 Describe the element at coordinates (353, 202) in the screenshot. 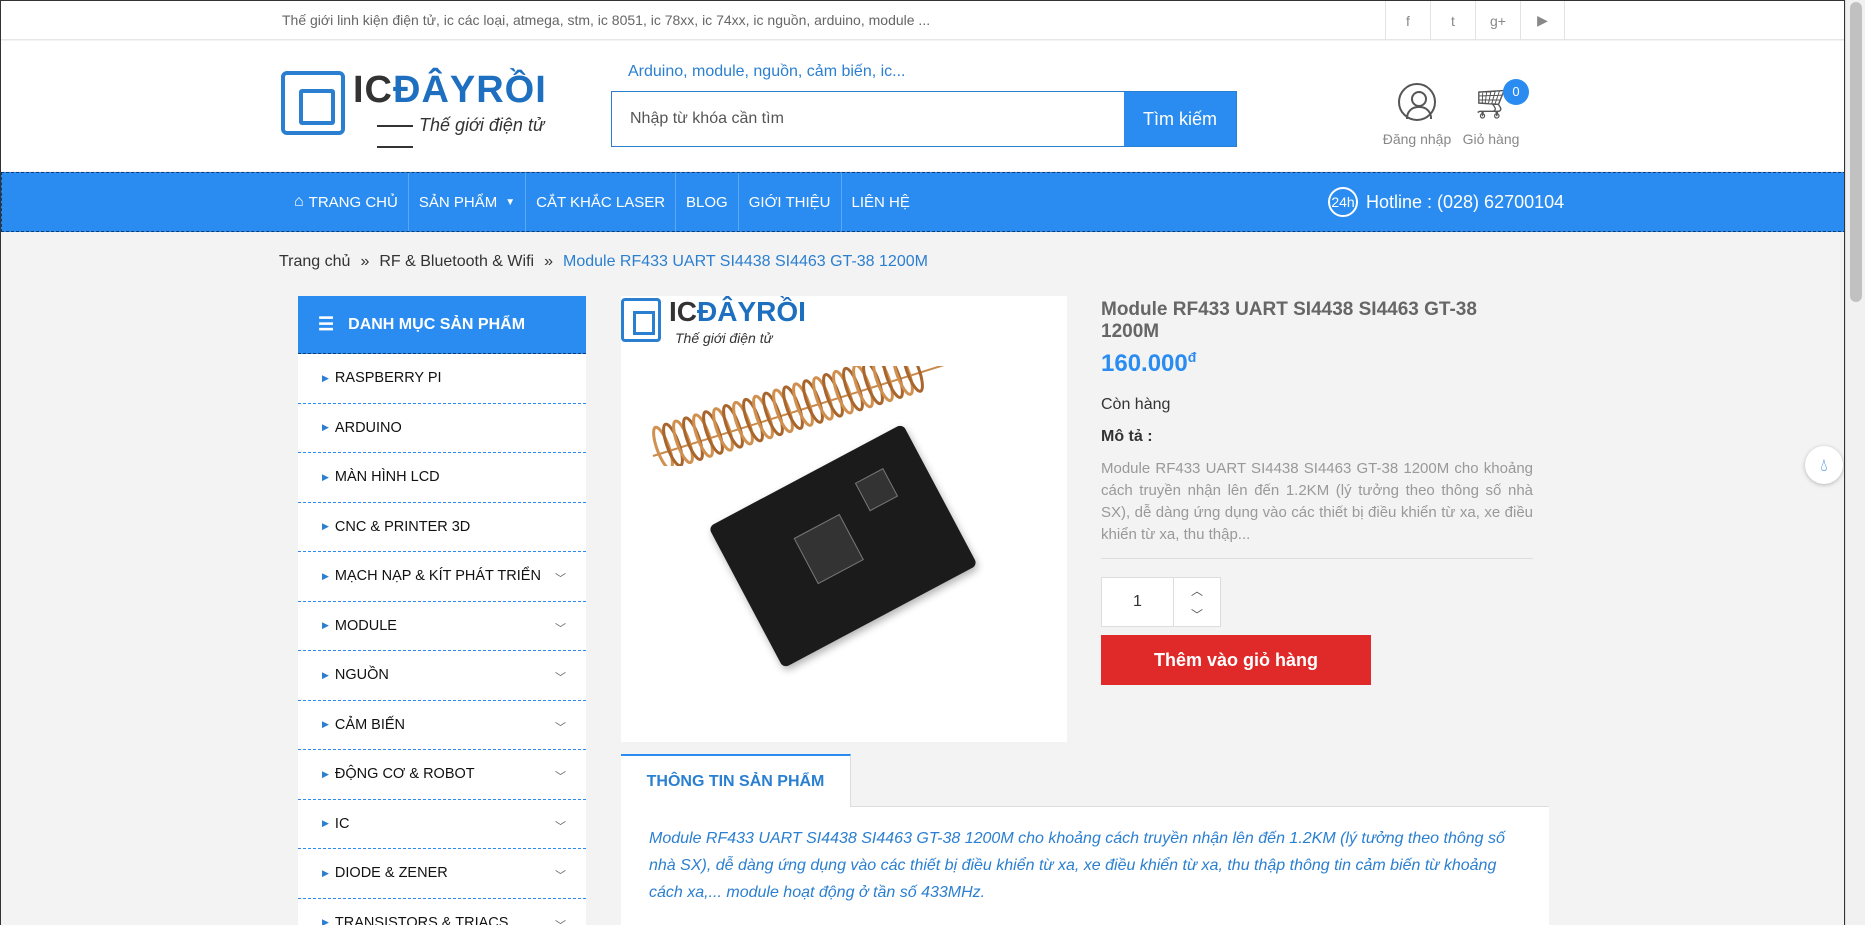

I see `nav-home-label: TRANG CHỦ` at that location.